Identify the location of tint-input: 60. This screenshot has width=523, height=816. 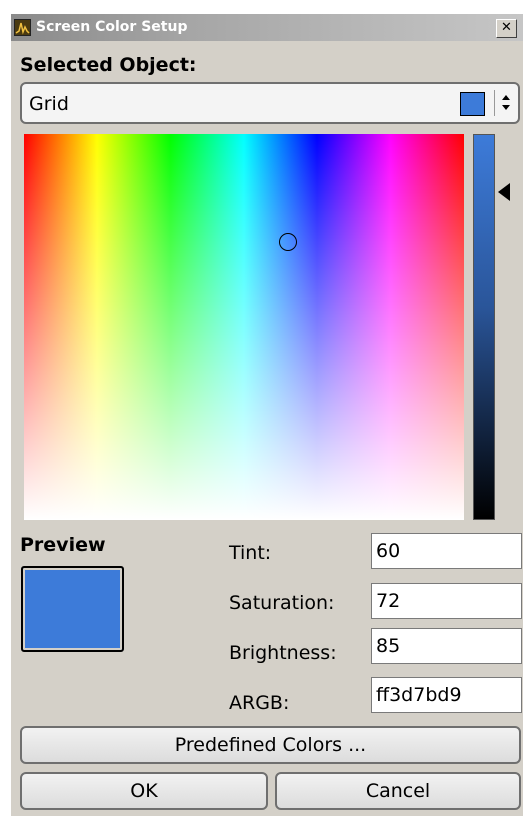
(446, 551).